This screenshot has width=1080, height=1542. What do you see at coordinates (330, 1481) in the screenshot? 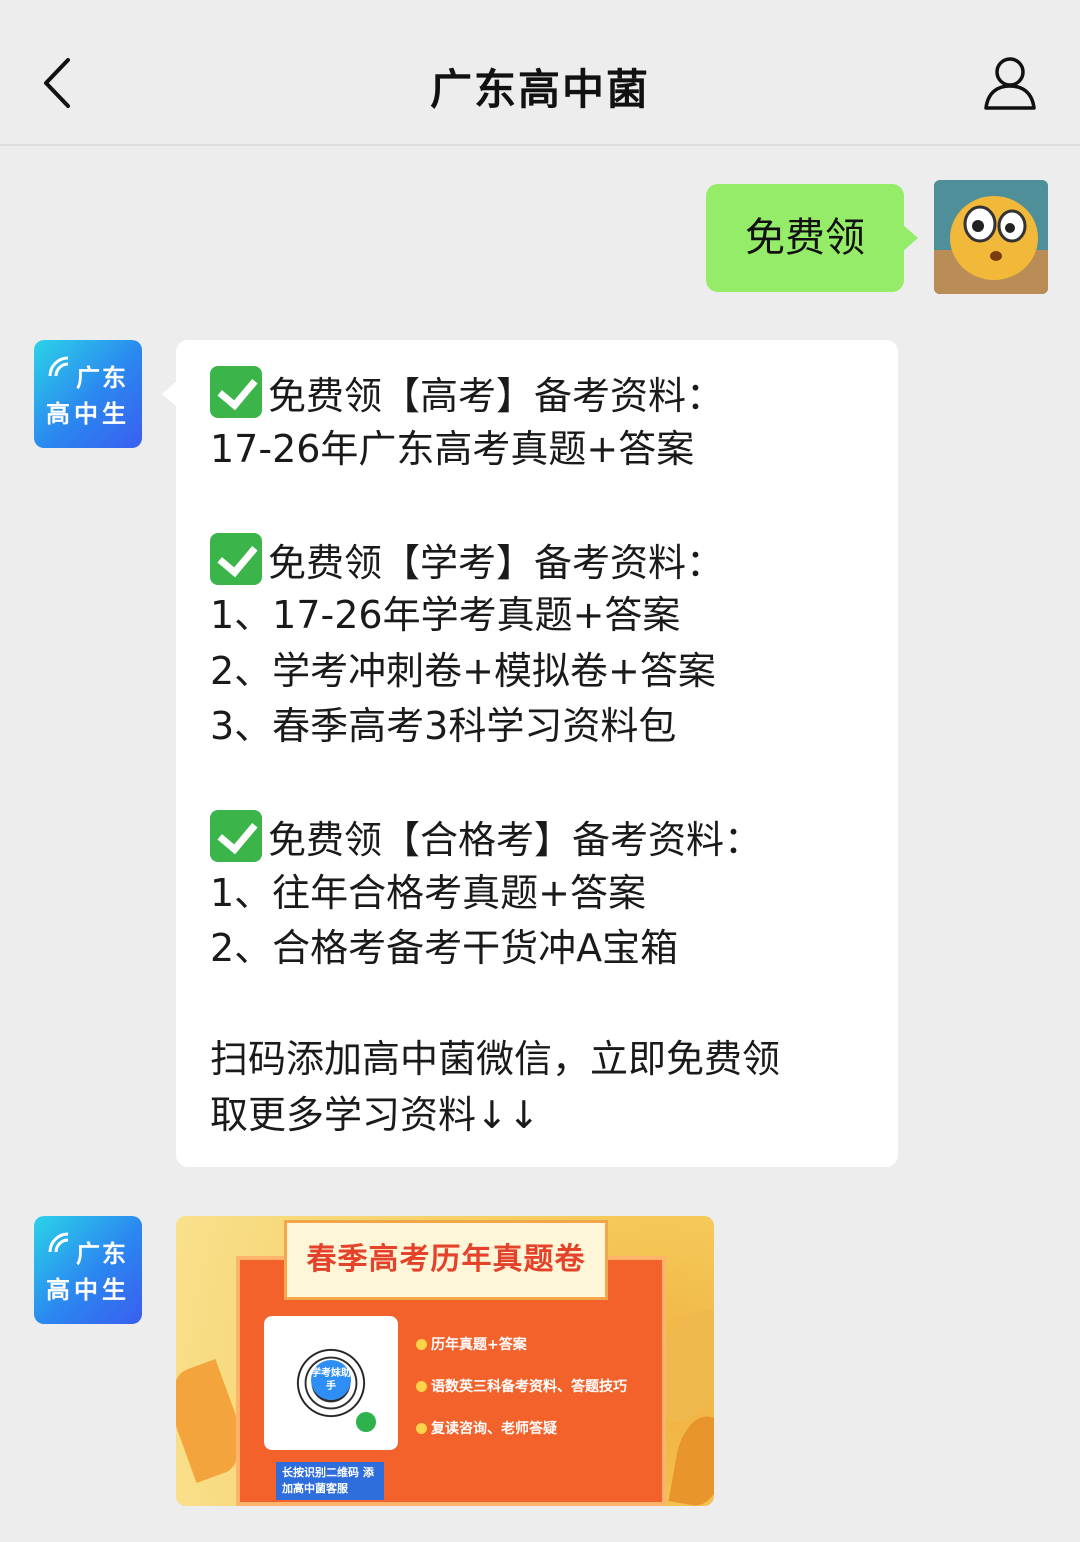
I see `qr-tip: 长按识别二维码 添加高中菌客服` at bounding box center [330, 1481].